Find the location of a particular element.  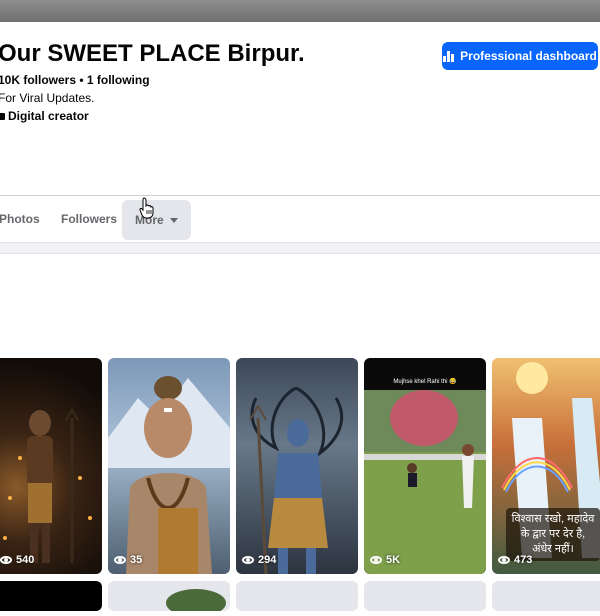

reel-card: Mujhse khel Rahi thi 😂 5K is located at coordinates (425, 466).